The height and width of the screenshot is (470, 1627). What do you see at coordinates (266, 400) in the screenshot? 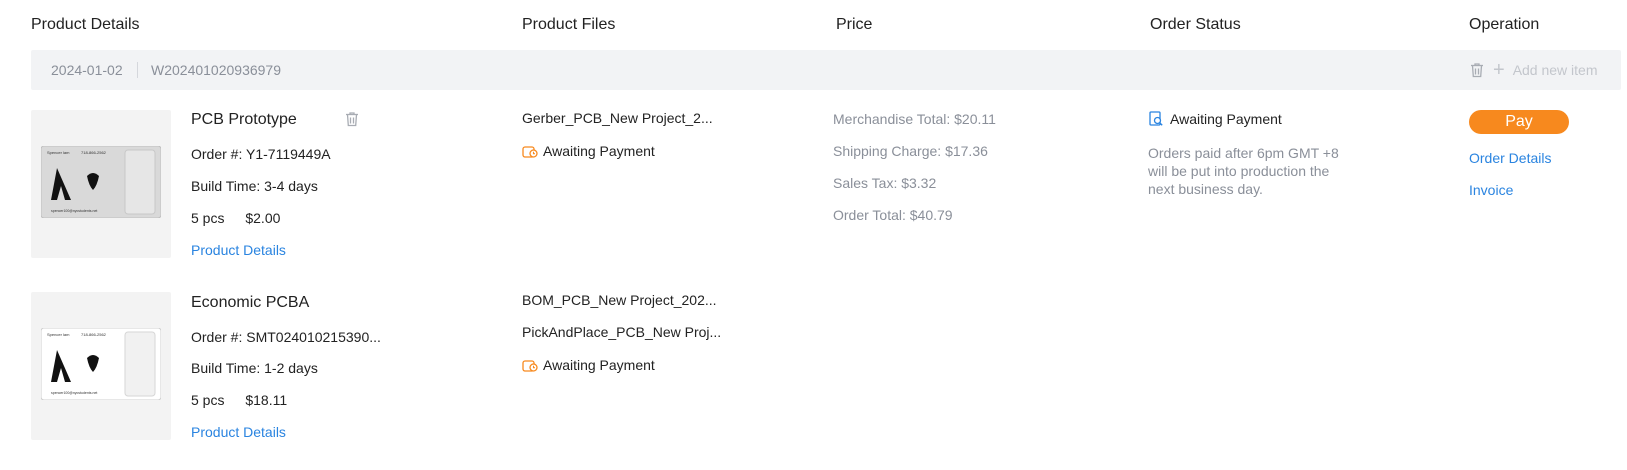
I see `unit-price: $18.11` at bounding box center [266, 400].